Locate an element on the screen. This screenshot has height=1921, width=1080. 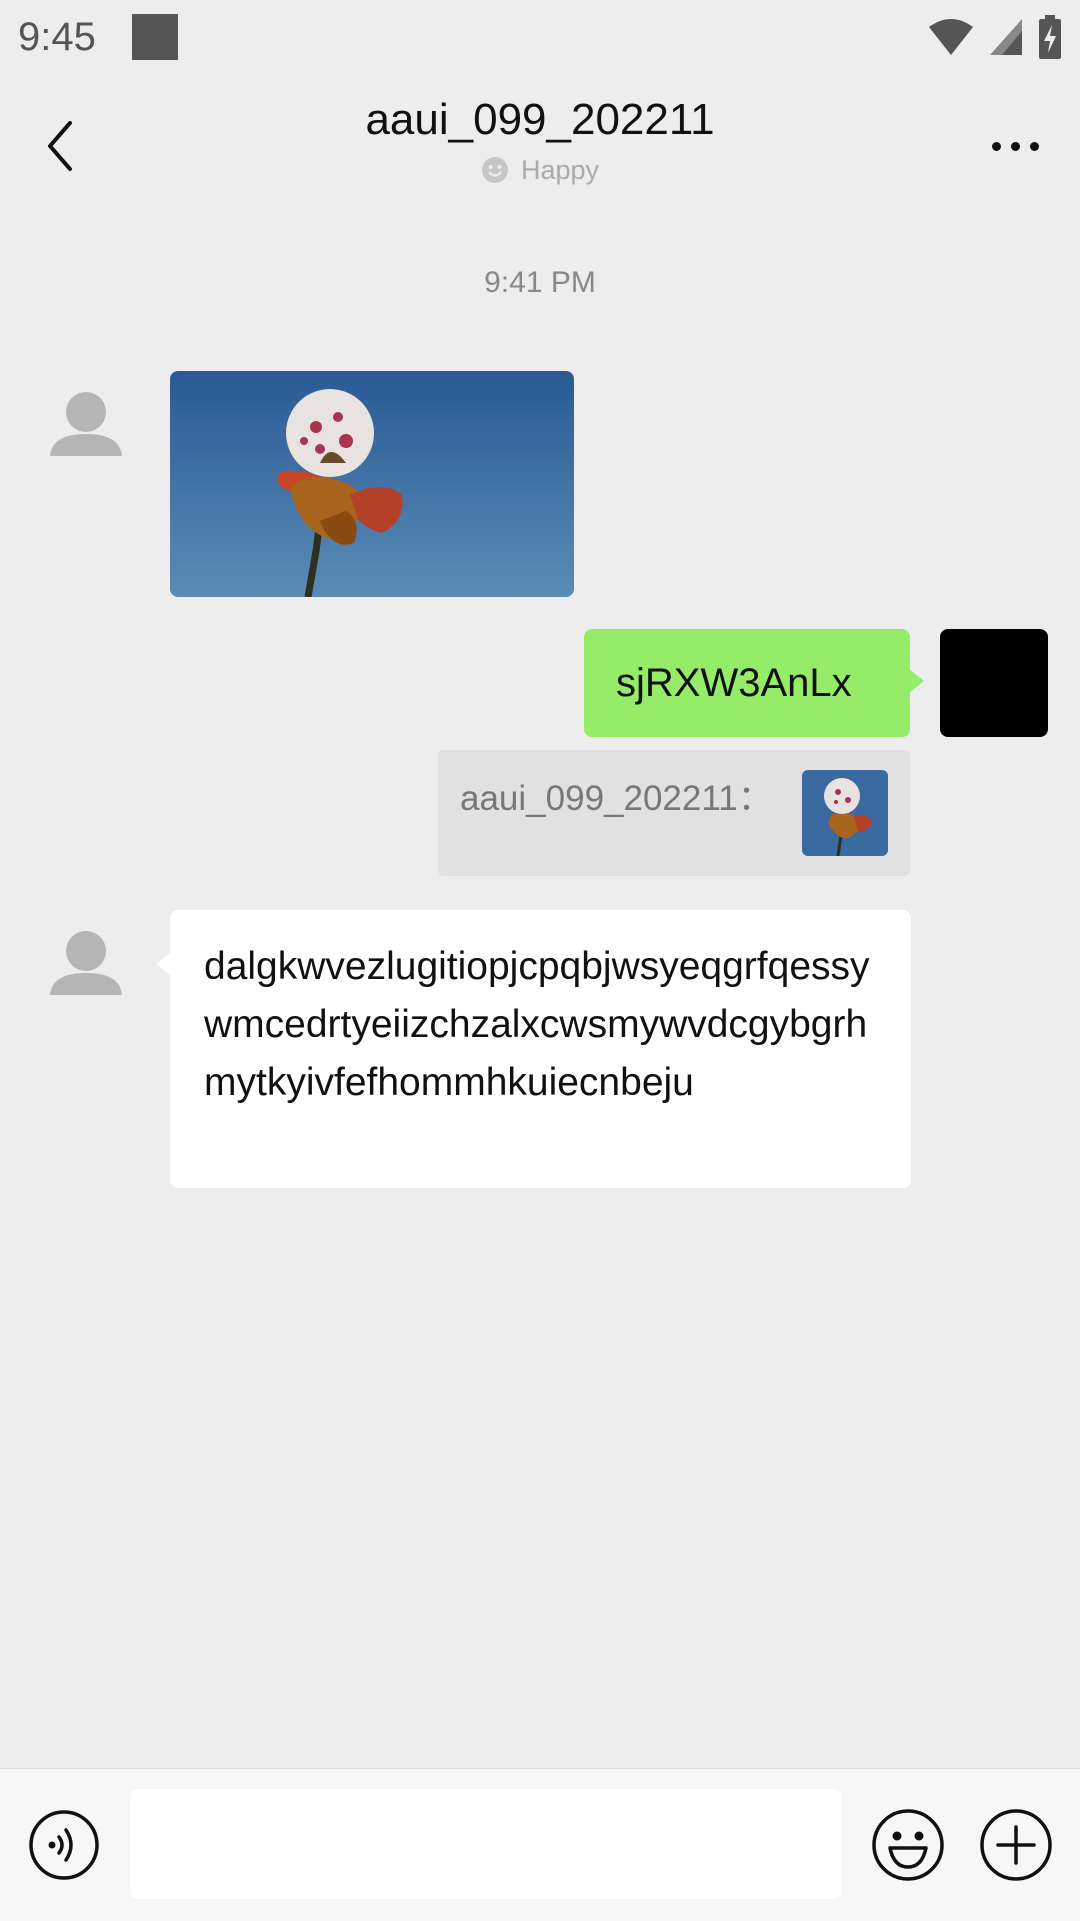
image-message is located at coordinates (372, 484).